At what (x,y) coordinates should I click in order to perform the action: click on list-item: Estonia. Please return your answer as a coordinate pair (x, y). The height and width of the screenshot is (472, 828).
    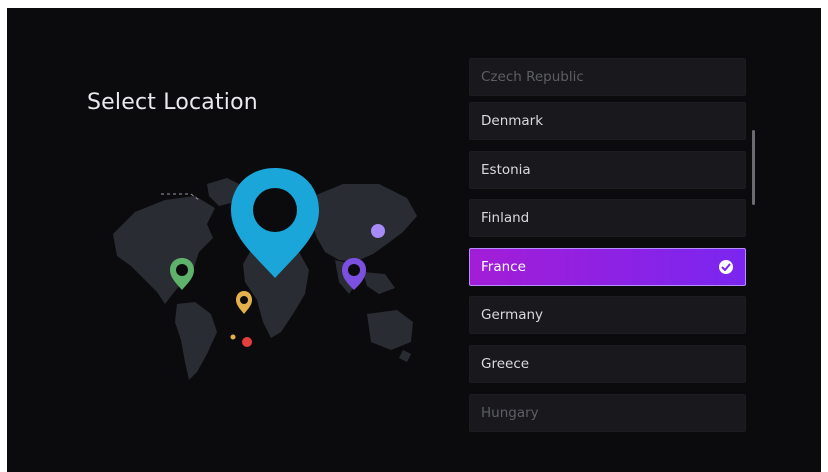
    Looking at the image, I should click on (607, 170).